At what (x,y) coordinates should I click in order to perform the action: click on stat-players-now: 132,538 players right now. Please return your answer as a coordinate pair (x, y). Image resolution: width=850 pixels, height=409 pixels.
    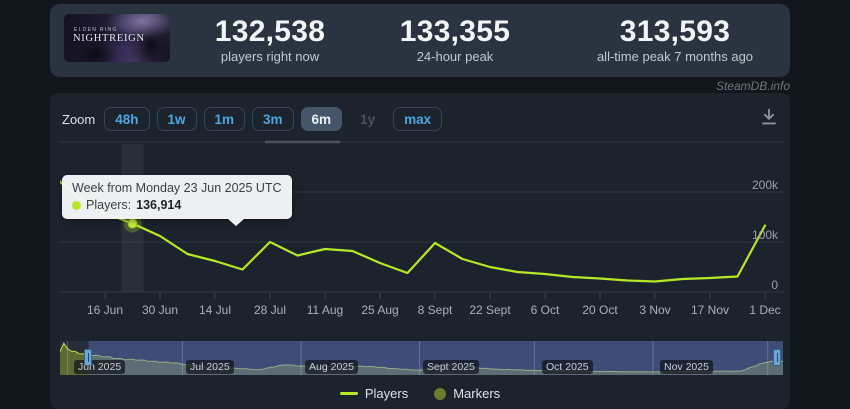
    Looking at the image, I should click on (270, 40).